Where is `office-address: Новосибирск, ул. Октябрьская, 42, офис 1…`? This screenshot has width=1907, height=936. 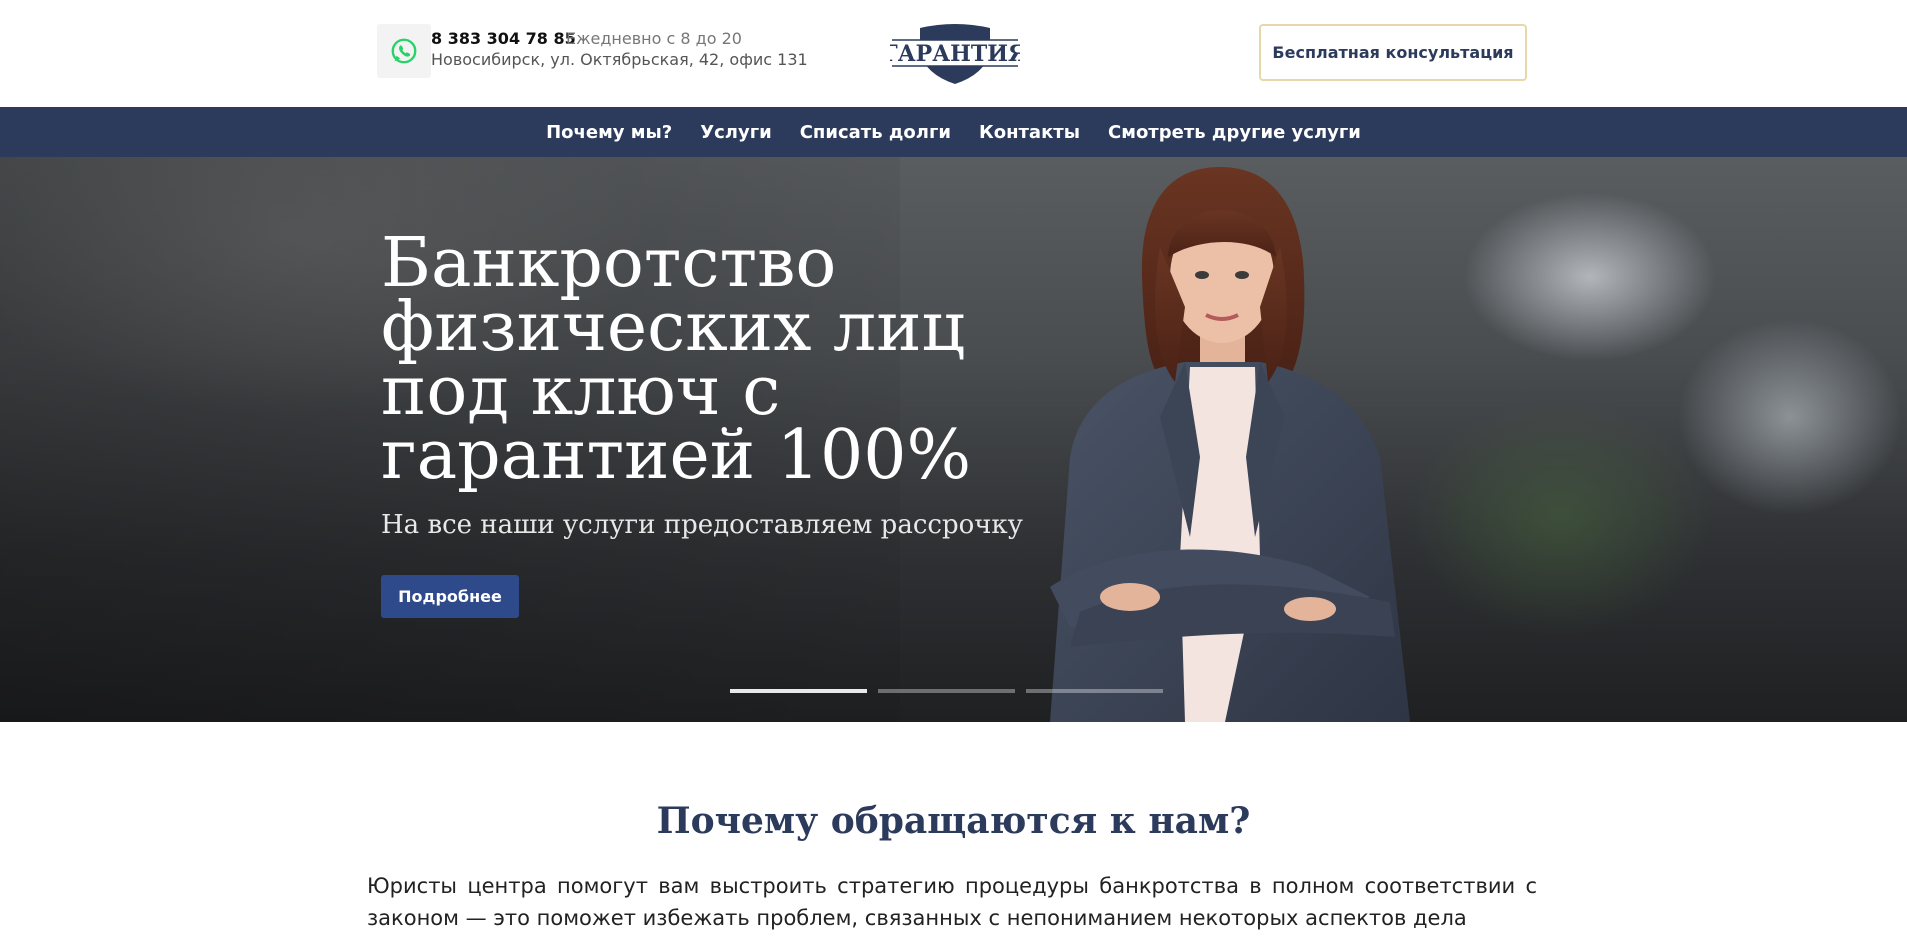 office-address: Новосибирск, ул. Октябрьская, 42, офис 1… is located at coordinates (619, 59).